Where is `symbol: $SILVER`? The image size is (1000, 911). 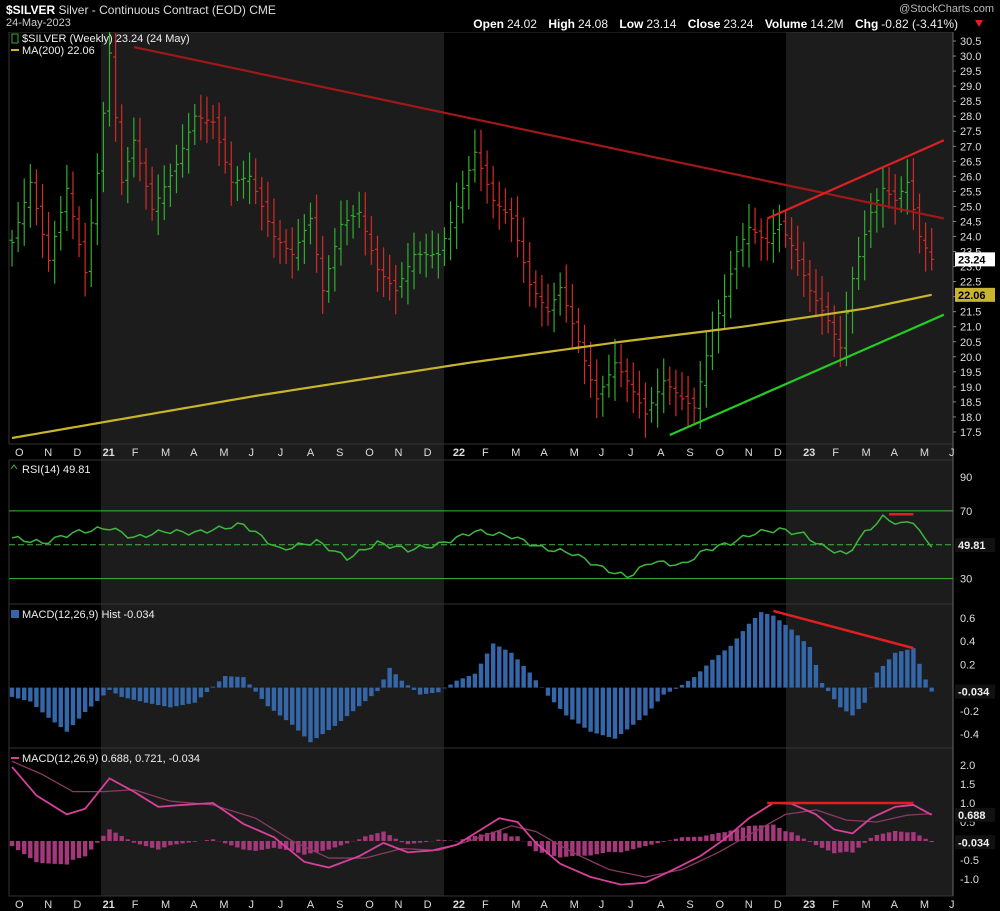
symbol: $SILVER is located at coordinates (31, 10).